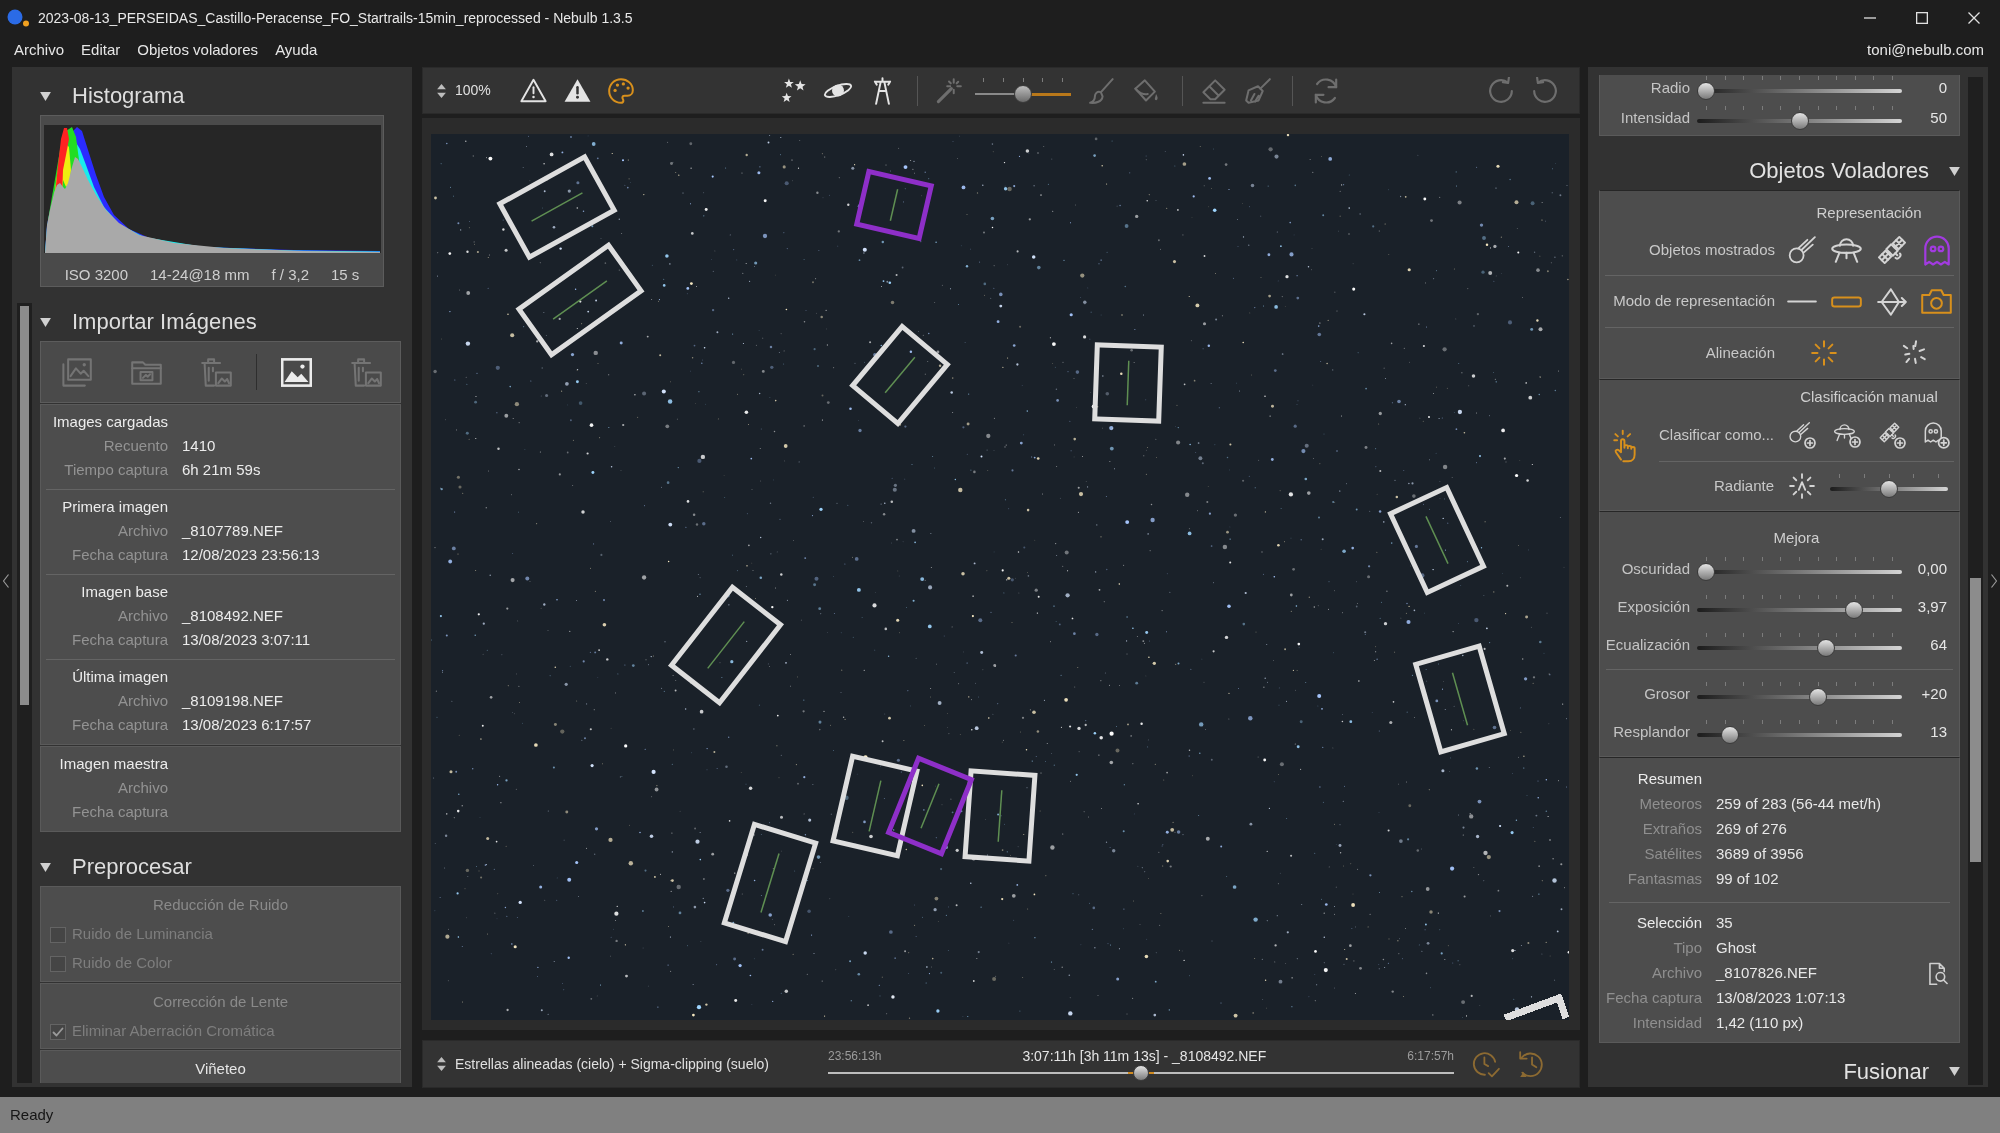  I want to click on slider-label: Radio, so click(1669, 87).